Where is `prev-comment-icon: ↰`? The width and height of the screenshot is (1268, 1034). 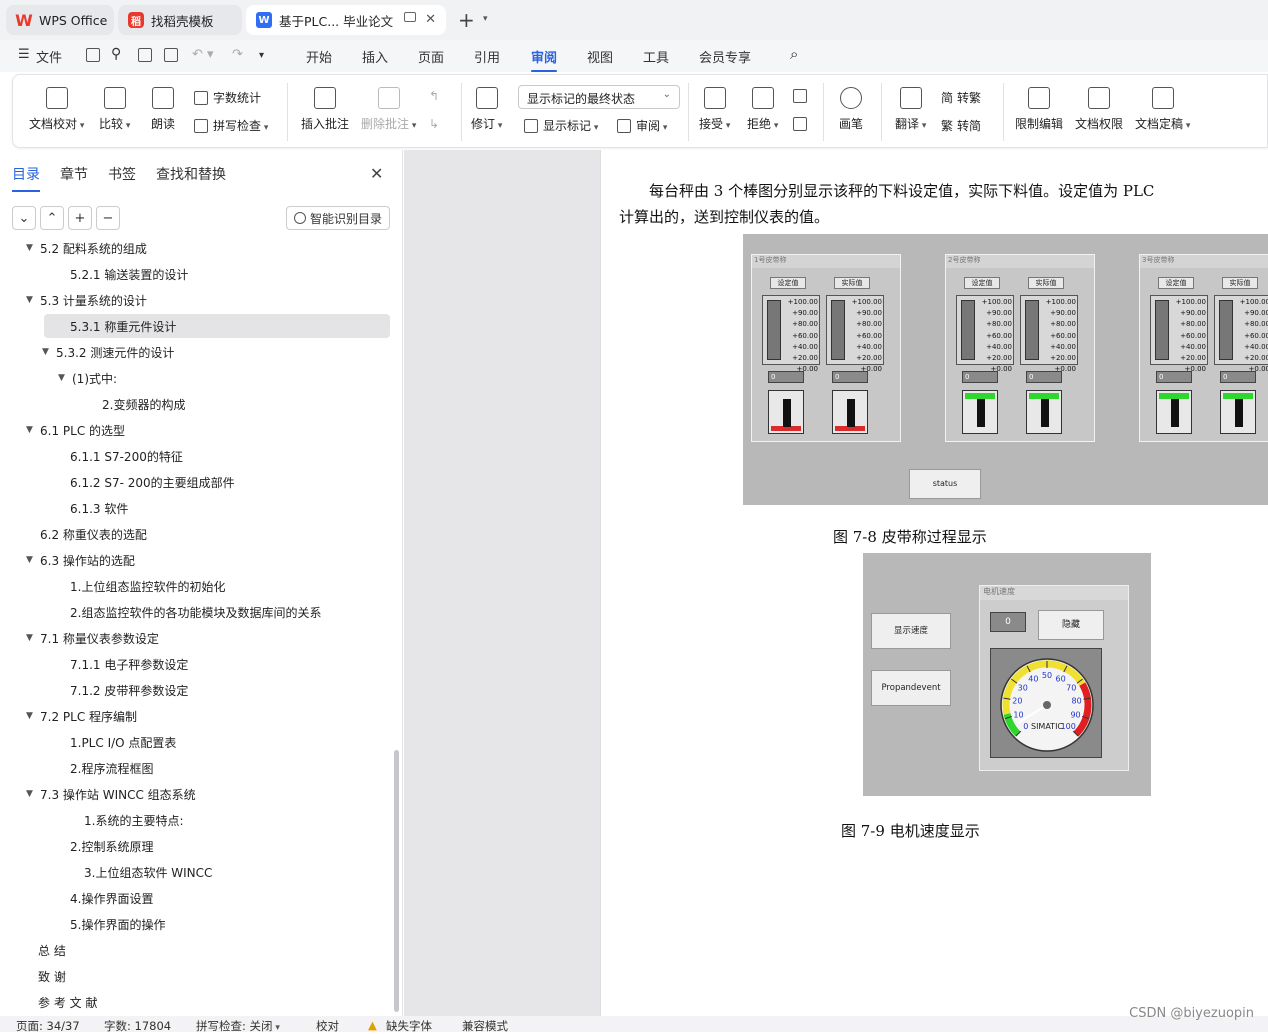 prev-comment-icon: ↰ is located at coordinates (434, 96).